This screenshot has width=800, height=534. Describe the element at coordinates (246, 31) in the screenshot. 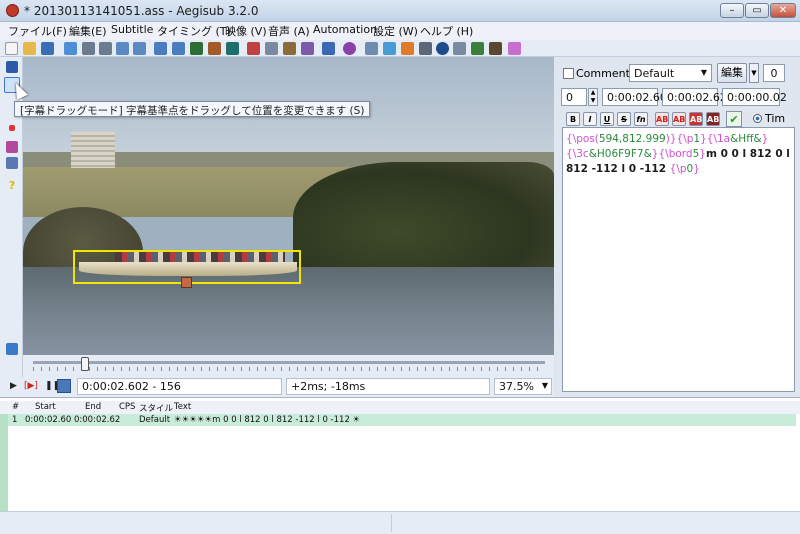

I see `menu-video: 映像 (V)` at that location.